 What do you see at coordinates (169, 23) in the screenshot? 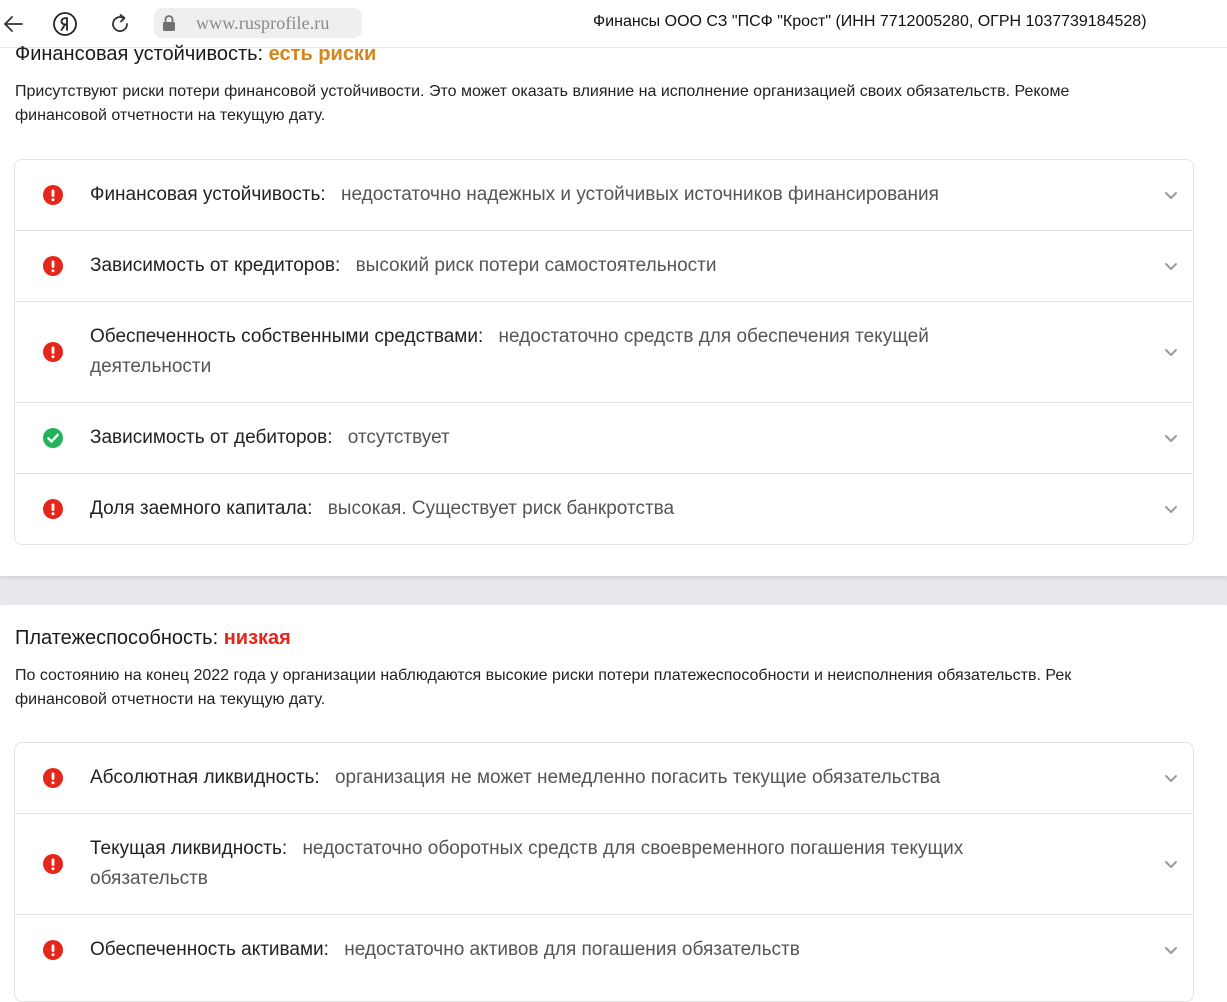
I see `lock-icon` at bounding box center [169, 23].